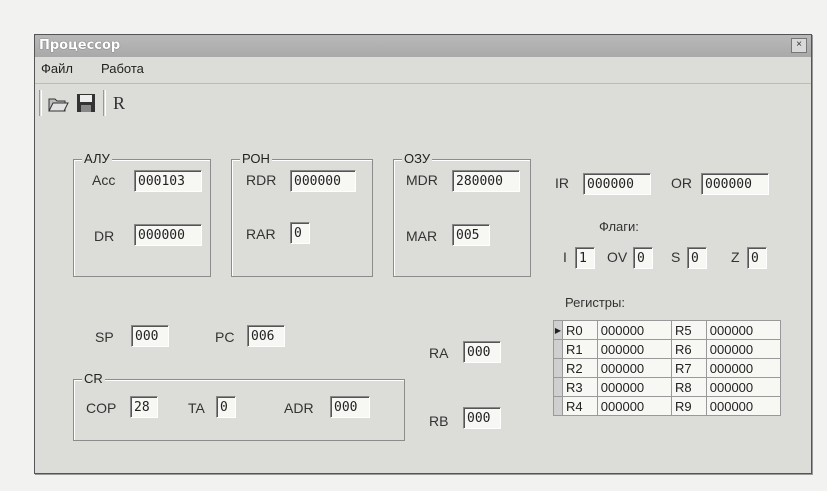 The height and width of the screenshot is (491, 827). Describe the element at coordinates (688, 387) in the screenshot. I see `register-name: R8` at that location.